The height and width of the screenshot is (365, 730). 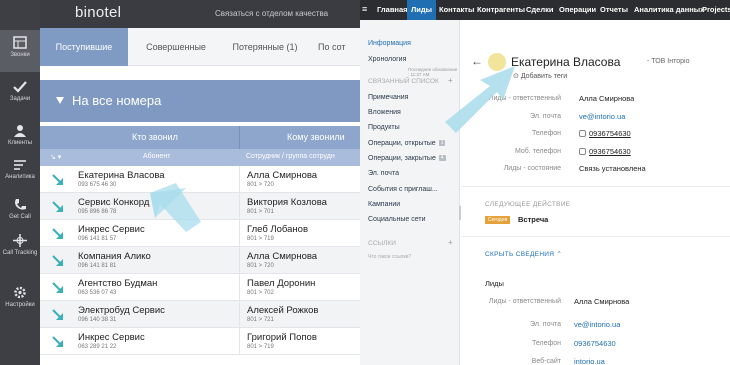 I want to click on caller-name: Екатерина Власова, so click(x=121, y=175).